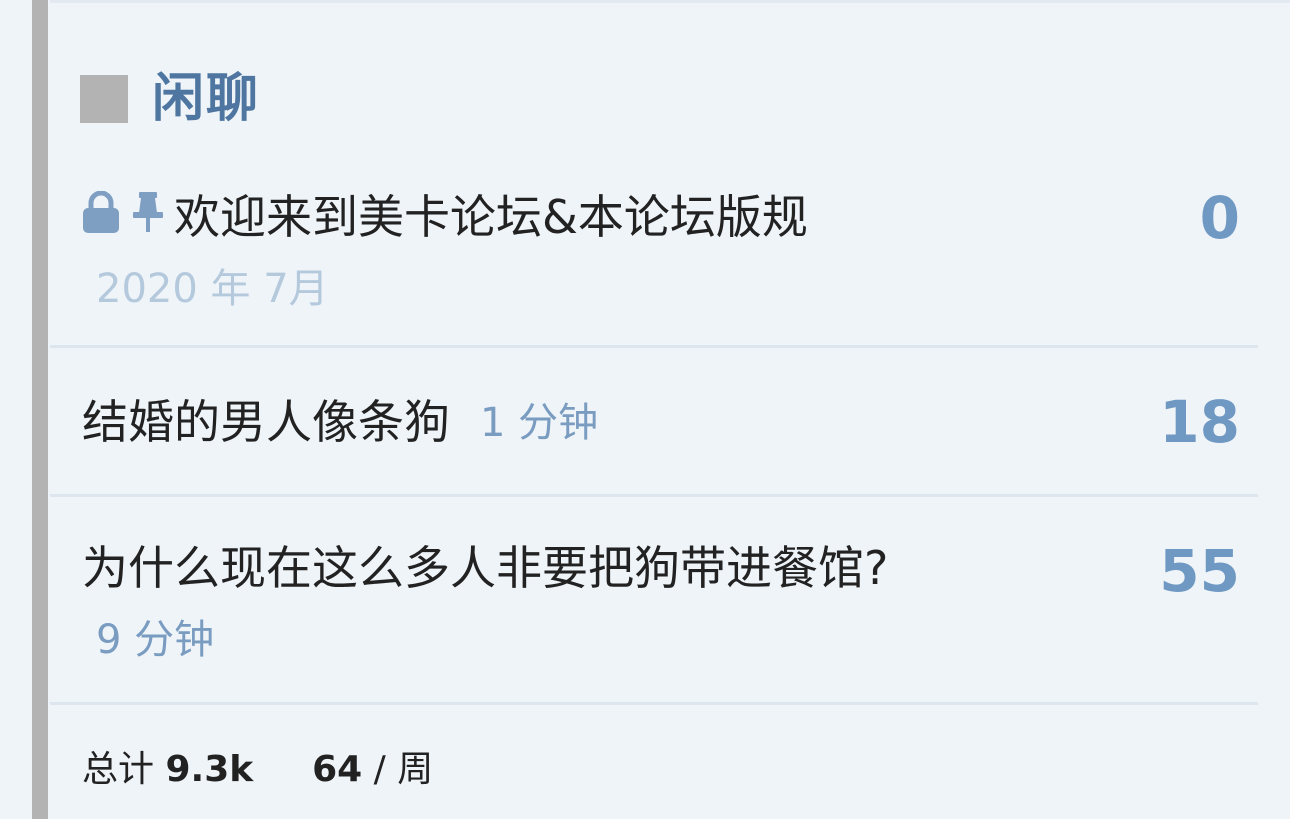 The height and width of the screenshot is (819, 1290). Describe the element at coordinates (155, 636) in the screenshot. I see `topic-activity-age: 9 分钟` at that location.